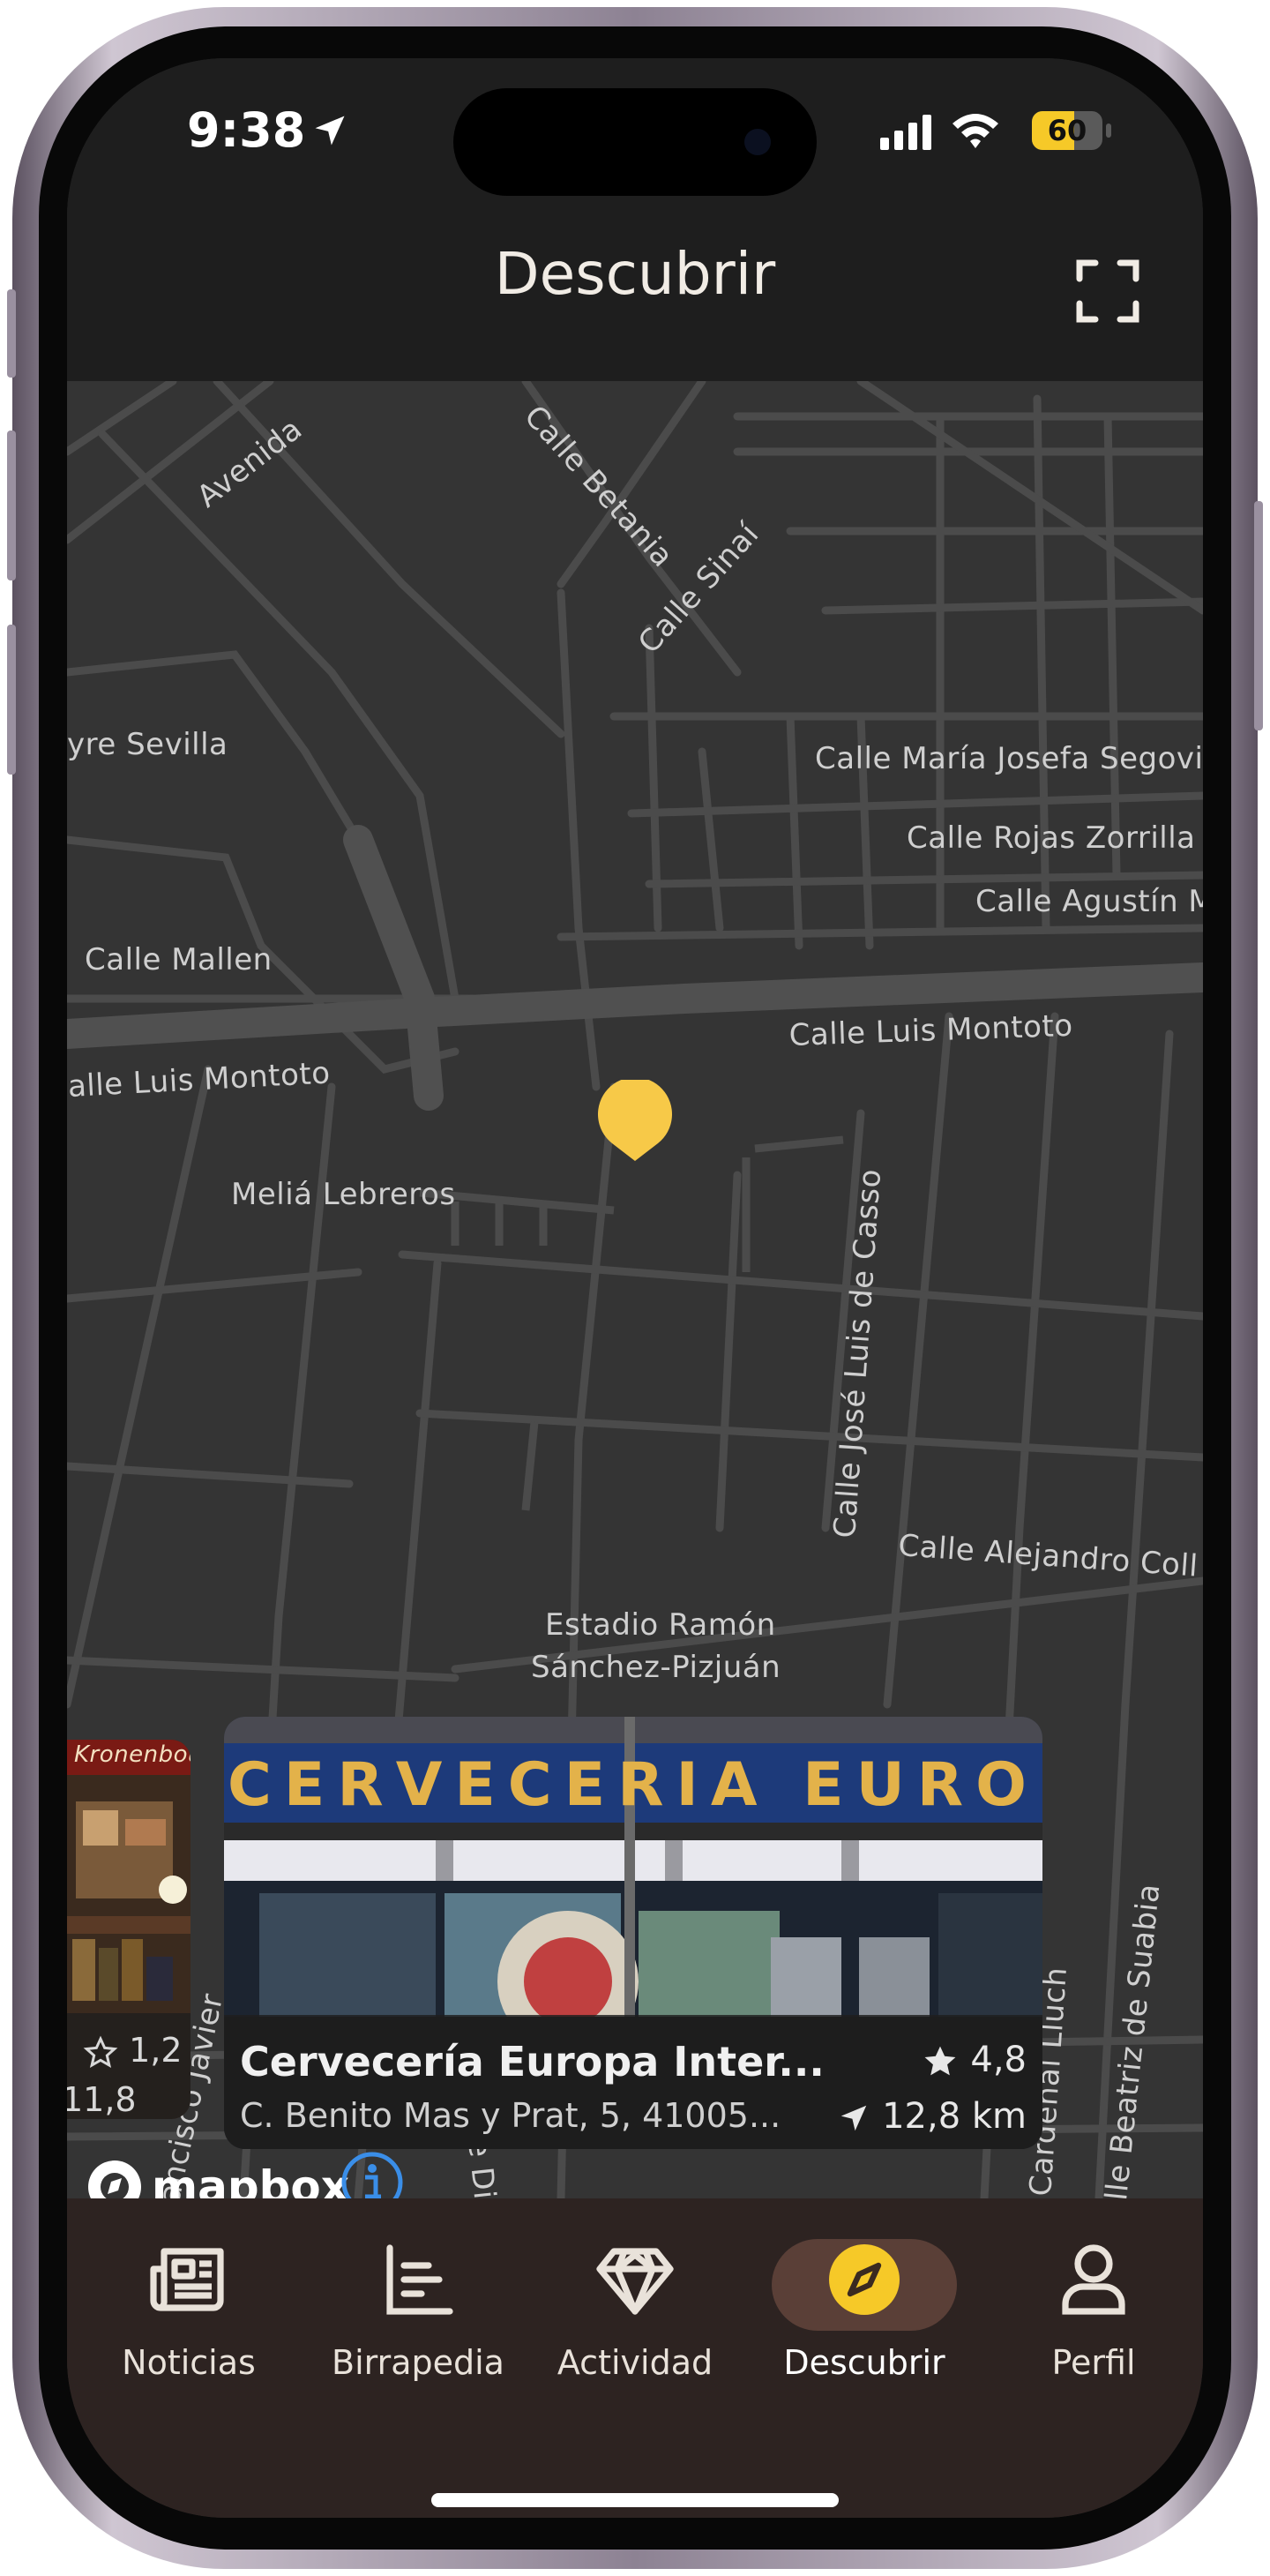  I want to click on expand-icon, so click(1107, 292).